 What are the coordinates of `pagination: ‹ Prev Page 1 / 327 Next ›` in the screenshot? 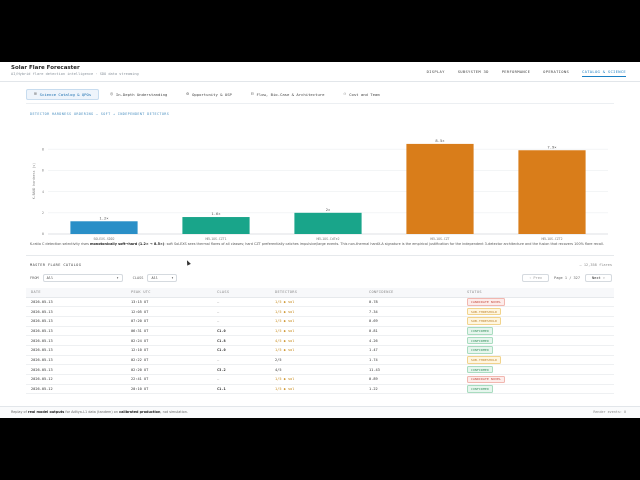 It's located at (567, 278).